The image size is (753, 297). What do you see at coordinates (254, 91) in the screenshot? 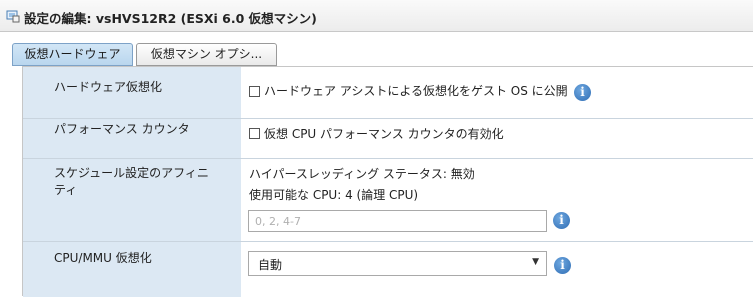
I see `hw-virtualization-checkbox` at bounding box center [254, 91].